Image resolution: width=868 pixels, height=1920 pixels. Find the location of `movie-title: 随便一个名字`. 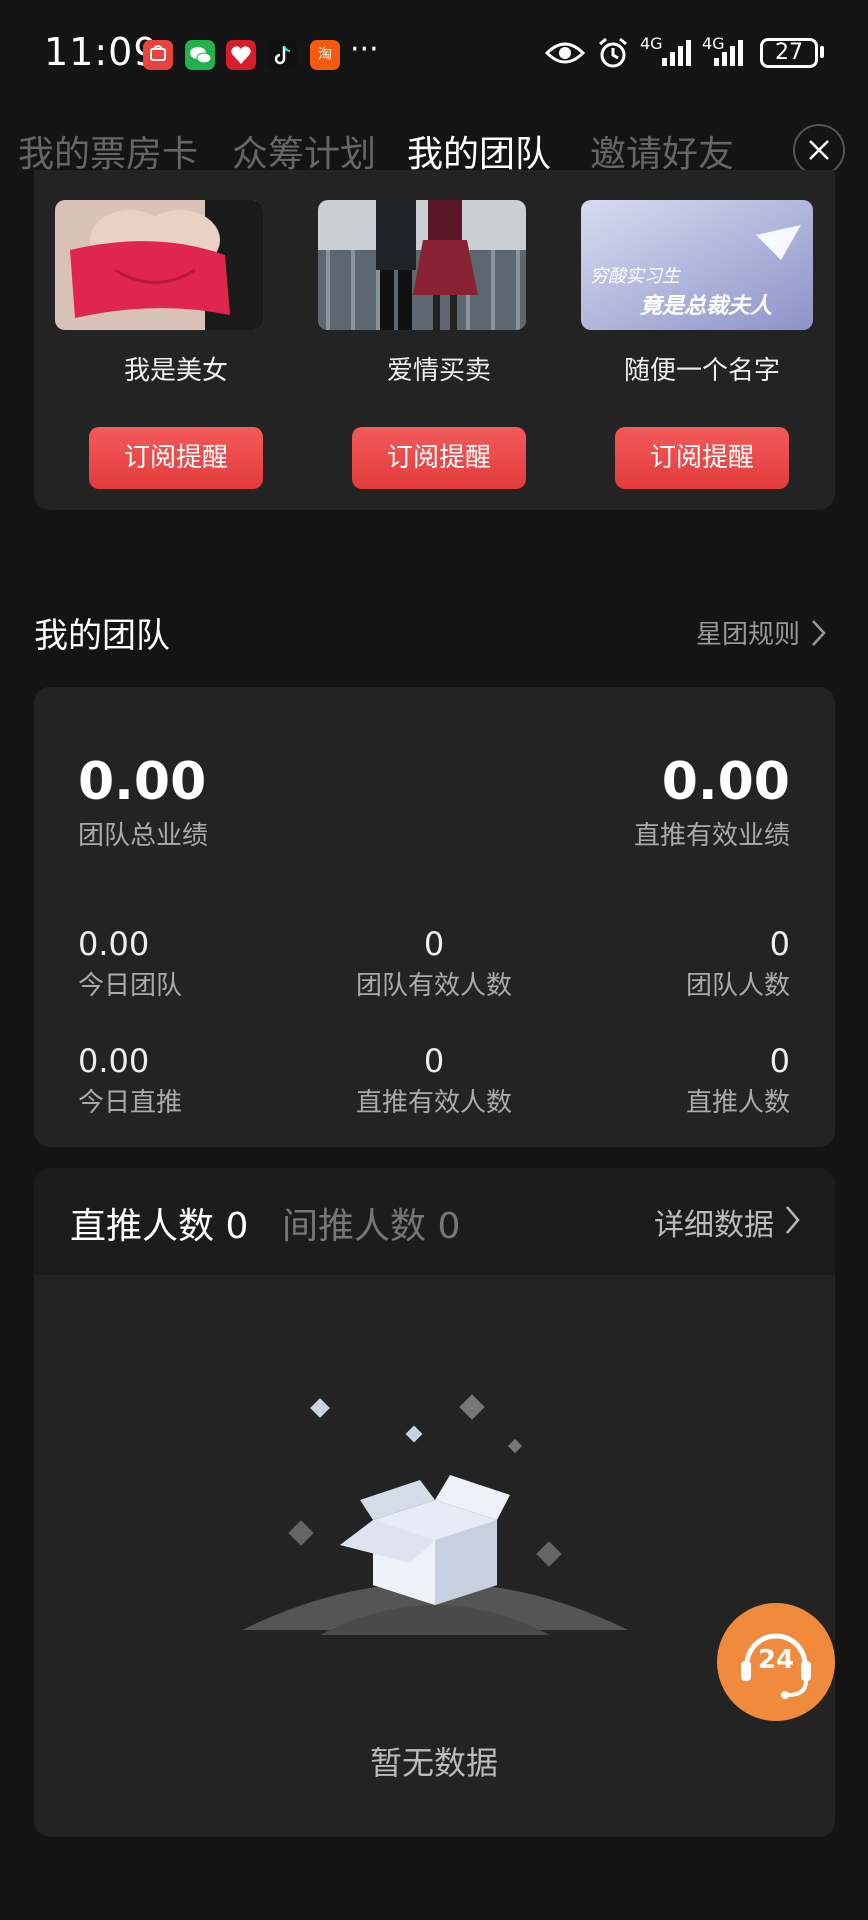

movie-title: 随便一个名字 is located at coordinates (701, 371).